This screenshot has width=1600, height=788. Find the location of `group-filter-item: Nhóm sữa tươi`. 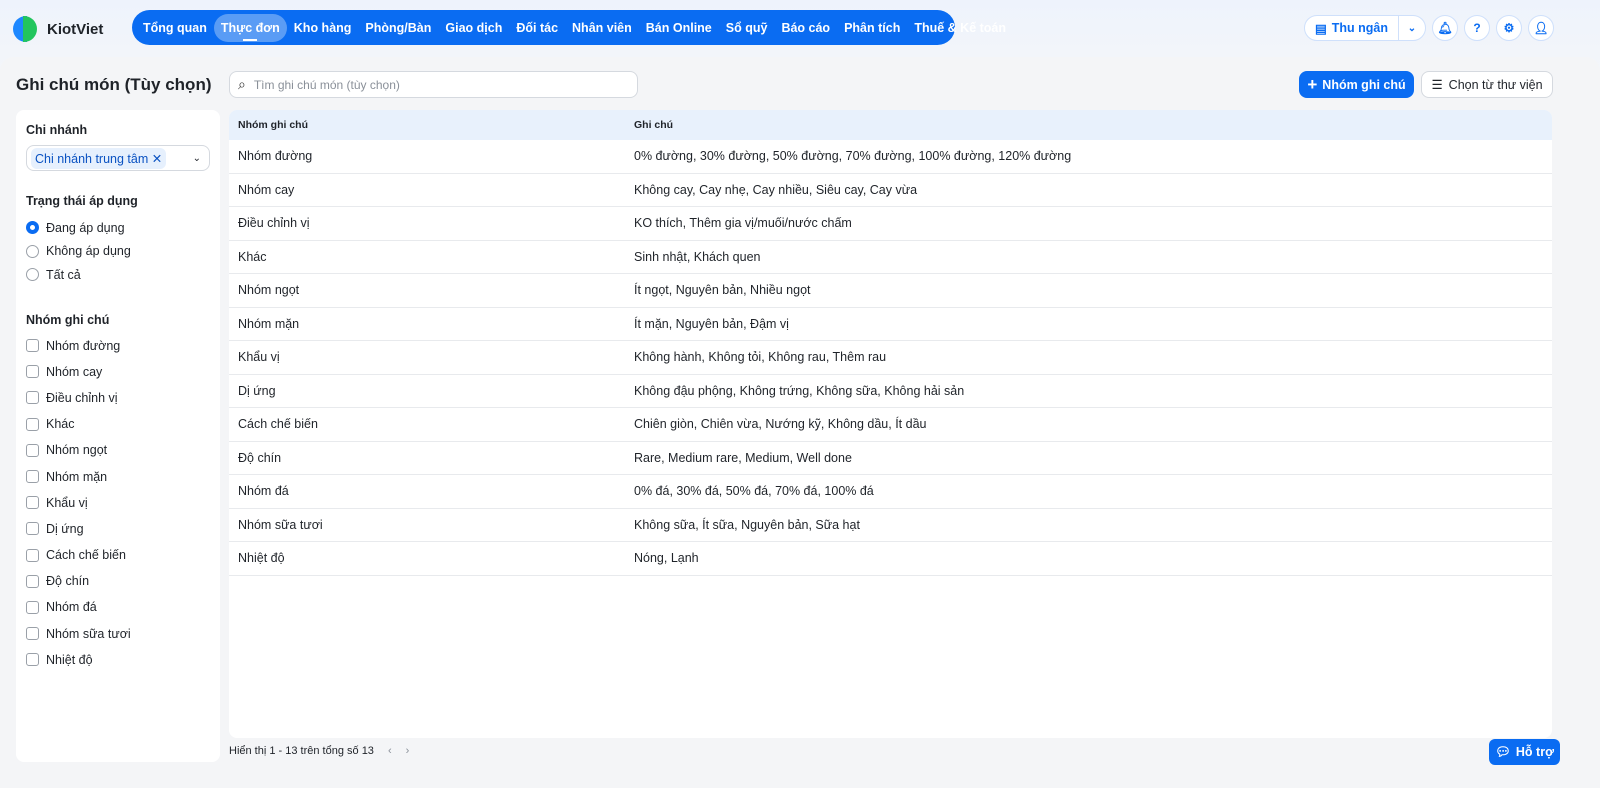

group-filter-item: Nhóm sữa tươi is located at coordinates (118, 634).